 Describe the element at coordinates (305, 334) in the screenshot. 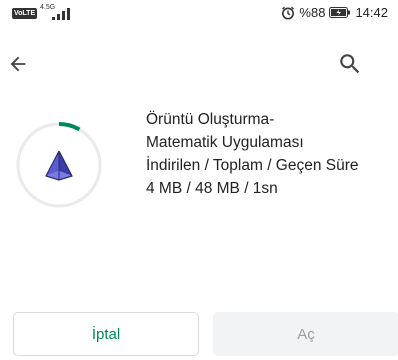

I see `open-button: Aç` at that location.